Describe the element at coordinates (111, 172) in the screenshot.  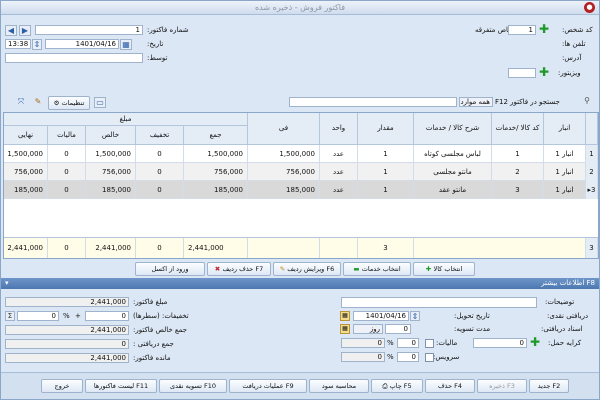
I see `cell-net: 756,000` at that location.